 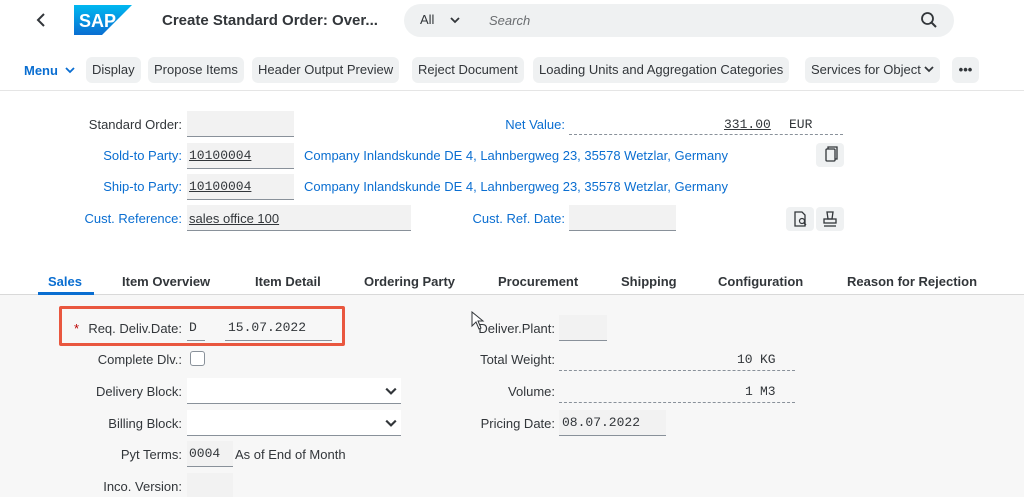 What do you see at coordinates (142, 486) in the screenshot?
I see `inco-version-label: Inco. Version:` at bounding box center [142, 486].